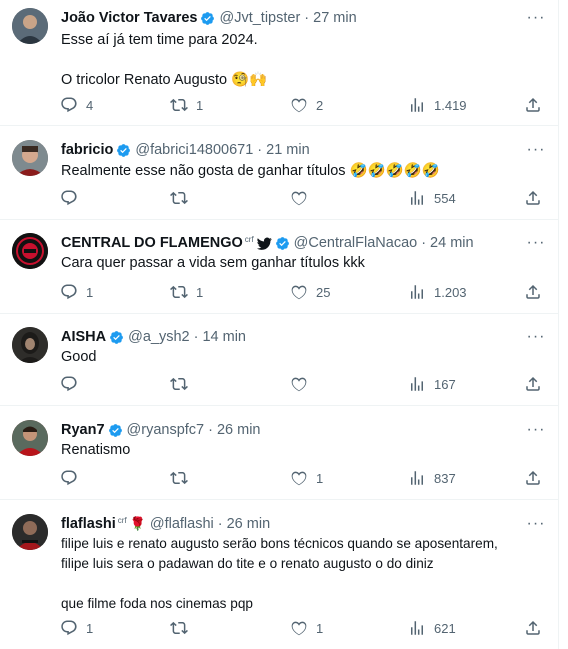  I want to click on tweet-actions: 1 1 621, so click(298, 630).